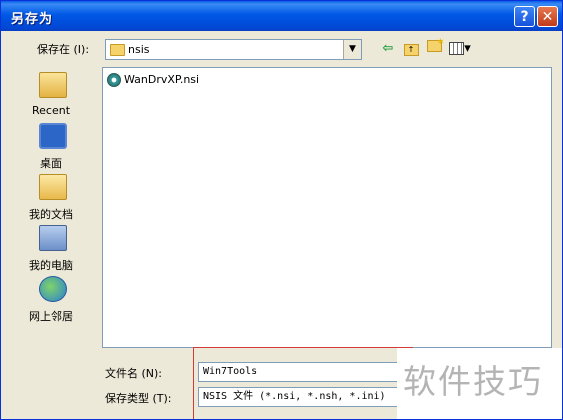 The height and width of the screenshot is (420, 563). I want to click on window-title: 另存为, so click(32, 19).